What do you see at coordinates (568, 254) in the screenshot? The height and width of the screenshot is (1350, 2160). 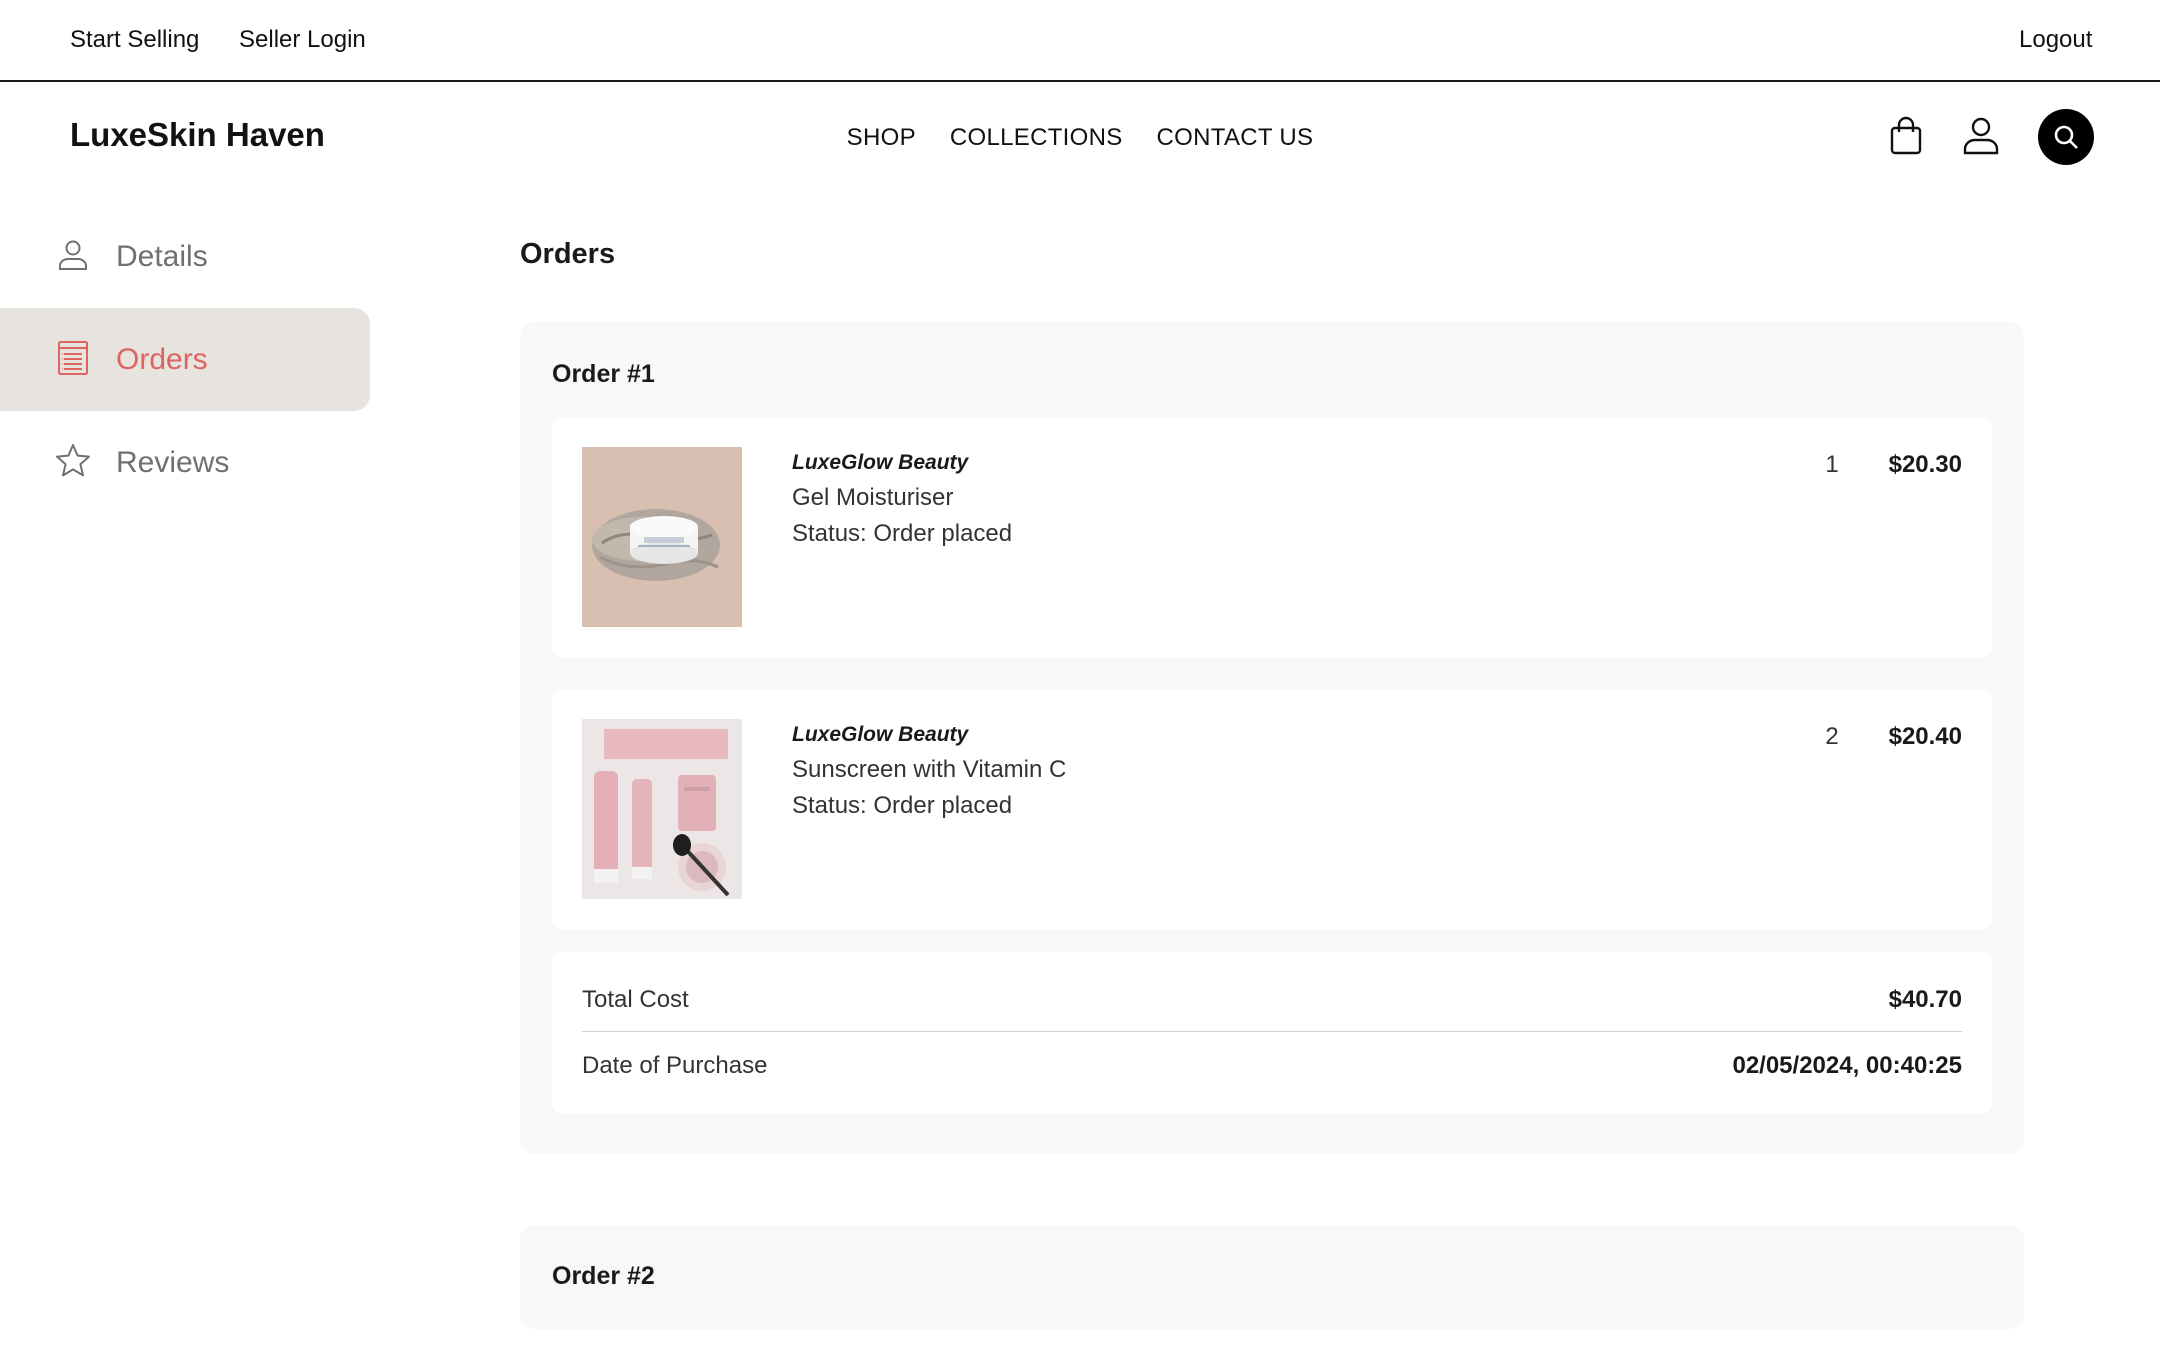 I see `page-title: Orders` at bounding box center [568, 254].